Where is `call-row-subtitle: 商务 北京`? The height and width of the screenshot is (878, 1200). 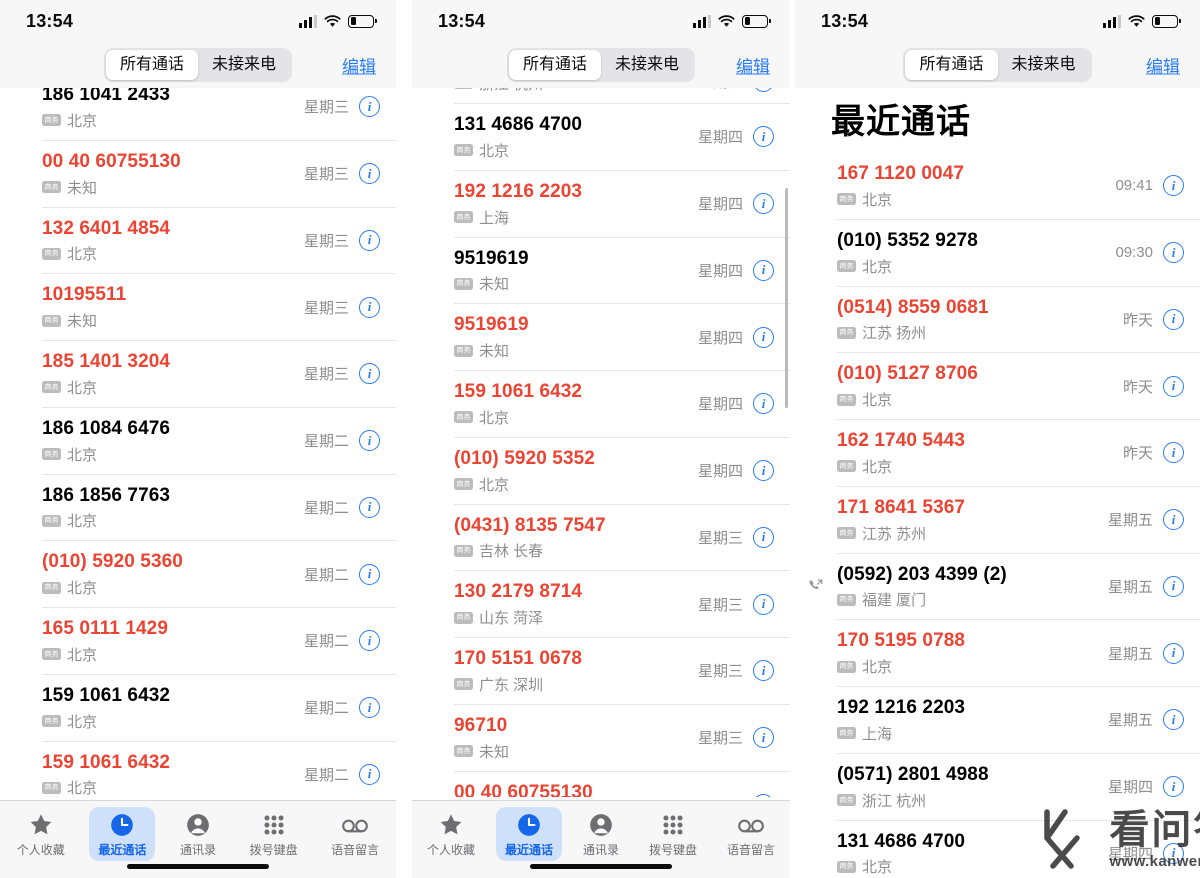 call-row-subtitle: 商务 北京 is located at coordinates (972, 666).